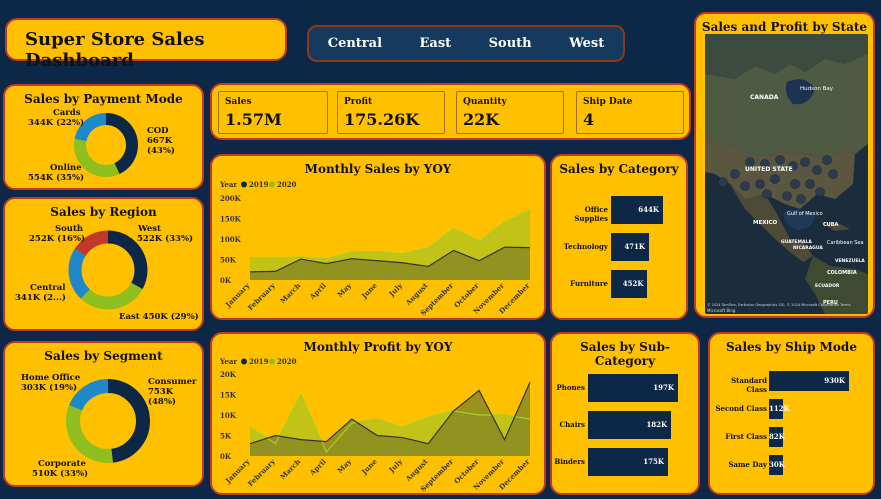  I want to click on bar-category-label: Technology, so click(585, 246).